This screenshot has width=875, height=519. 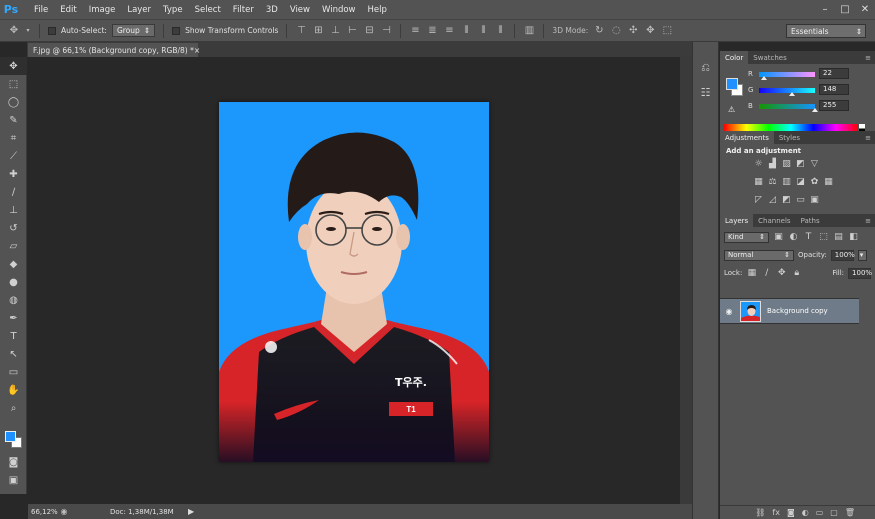 What do you see at coordinates (800, 182) in the screenshot?
I see `photo-filter-icon: ◪` at bounding box center [800, 182].